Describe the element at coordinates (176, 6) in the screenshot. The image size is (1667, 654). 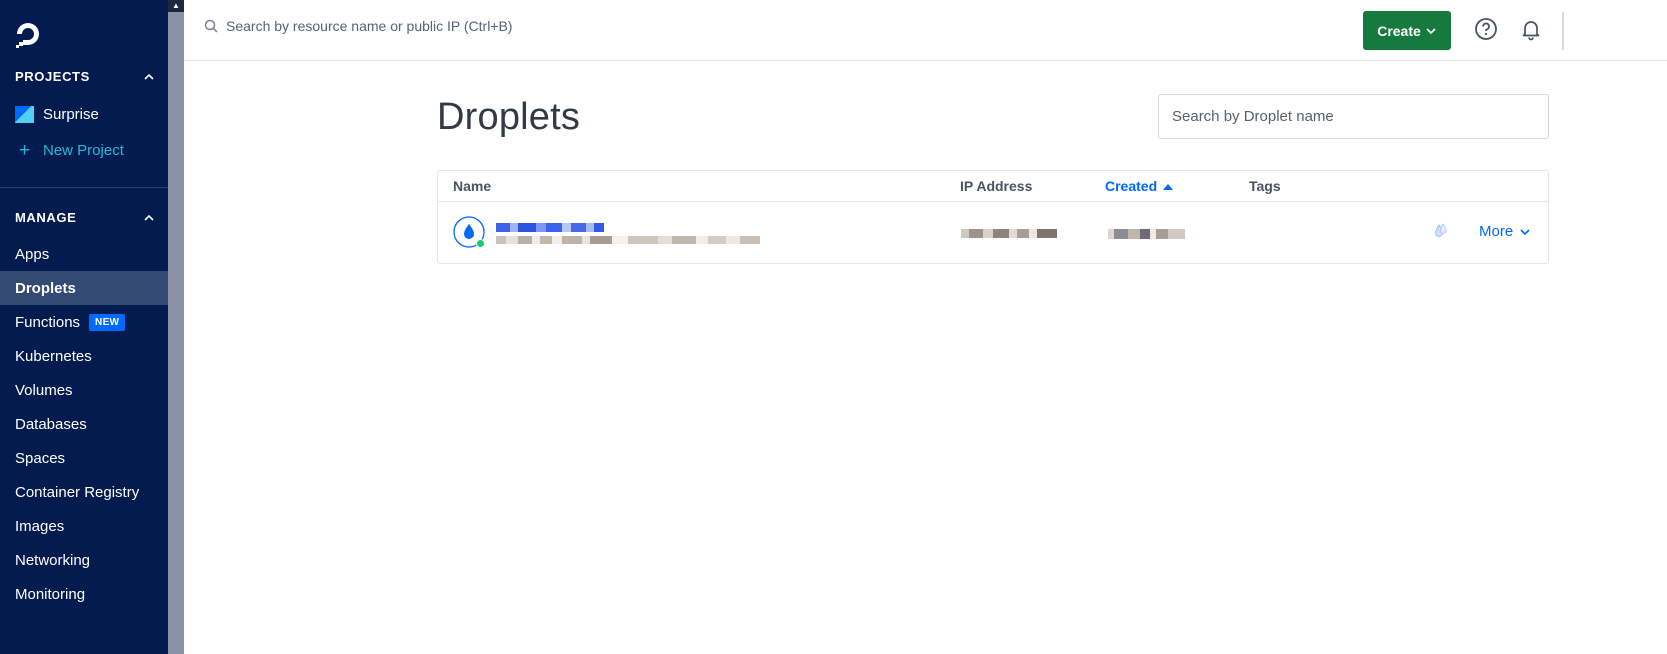
I see `scroll-up-arrow-icon: ▲` at that location.